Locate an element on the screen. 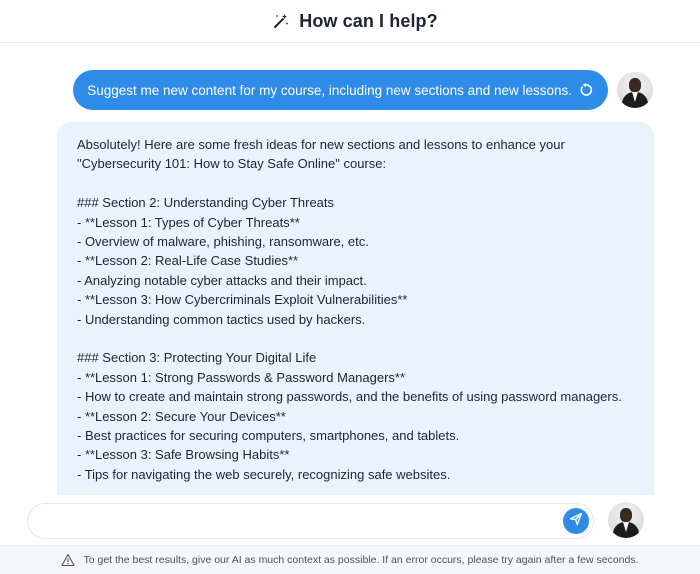 The height and width of the screenshot is (574, 700). retry-icon is located at coordinates (586, 90).